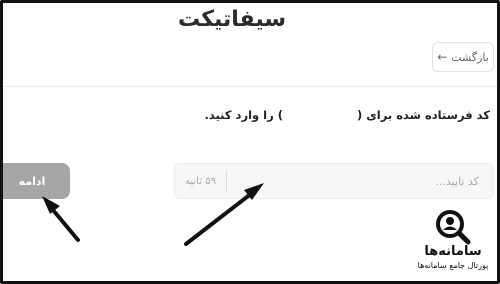 This screenshot has width=500, height=284. Describe the element at coordinates (423, 115) in the screenshot. I see `instruction-prefix: کد فرستاده شده برای (` at that location.